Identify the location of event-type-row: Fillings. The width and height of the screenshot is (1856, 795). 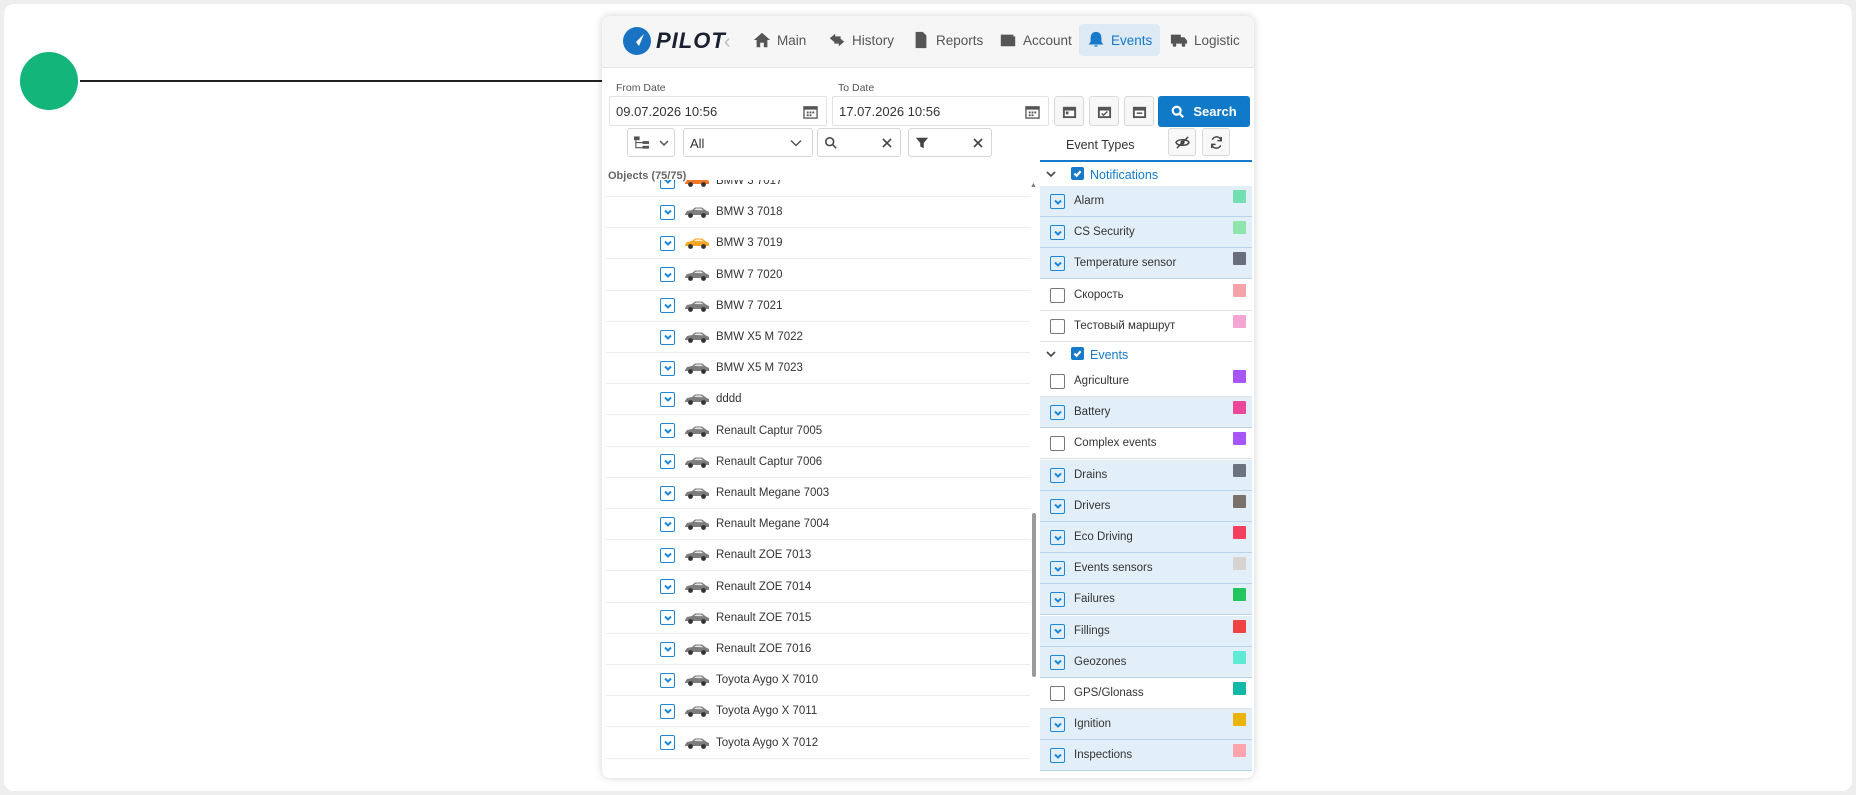
(1146, 631).